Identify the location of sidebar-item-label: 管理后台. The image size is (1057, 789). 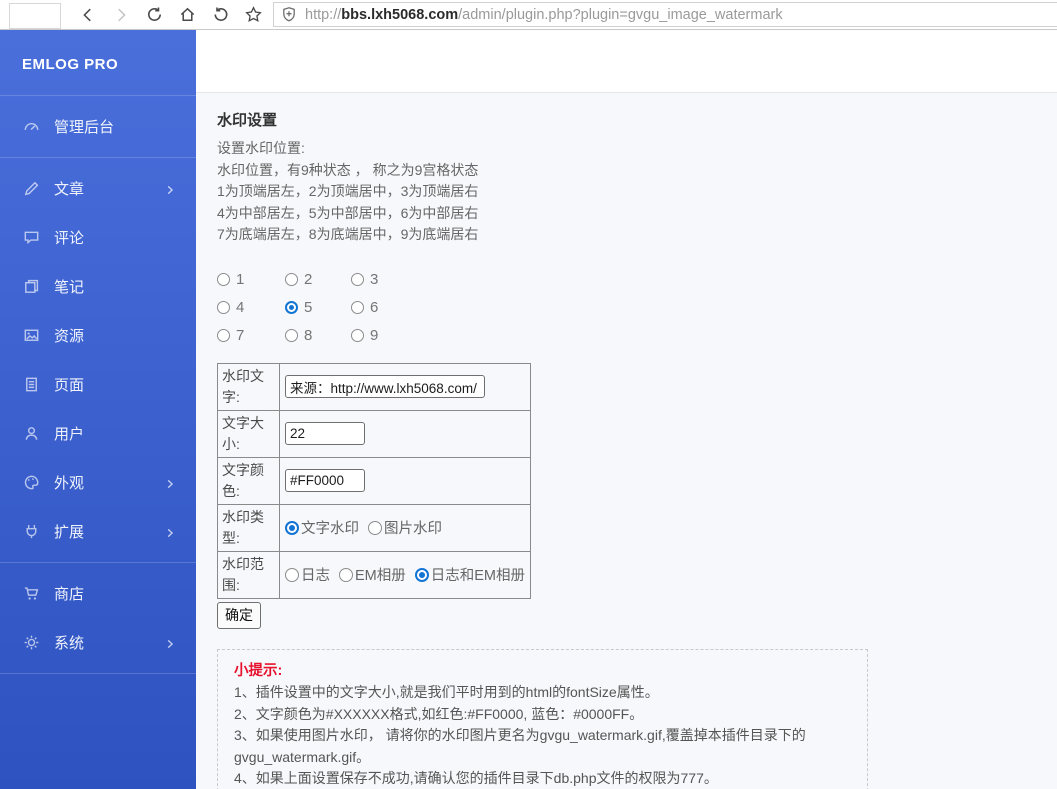
(84, 127).